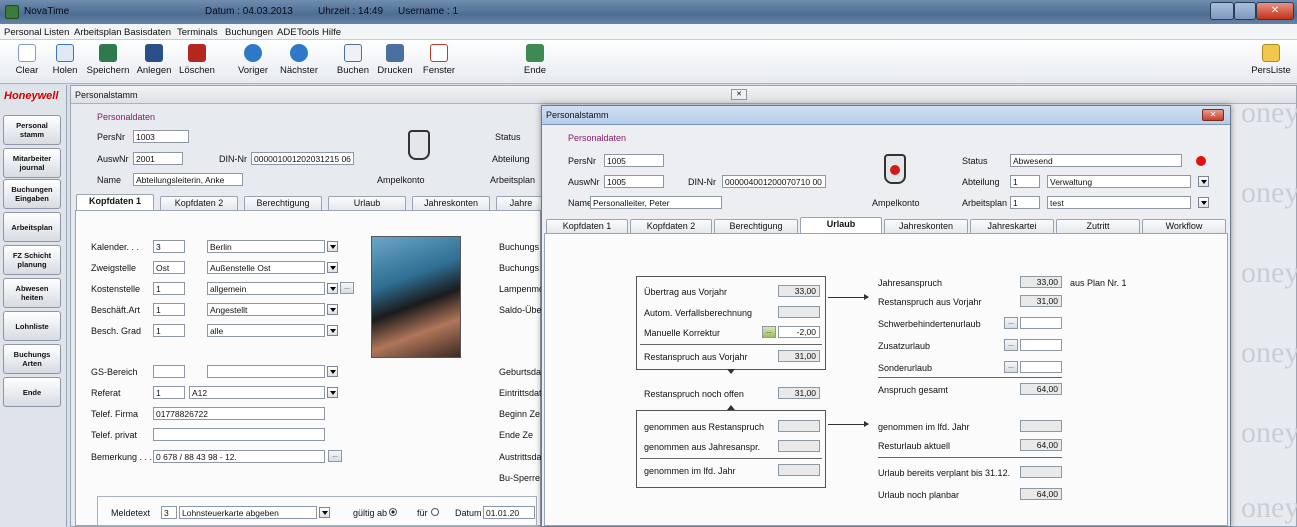 Image resolution: width=1297 pixels, height=527 pixels. Describe the element at coordinates (332, 246) in the screenshot. I see `kalender-dropdown` at that location.